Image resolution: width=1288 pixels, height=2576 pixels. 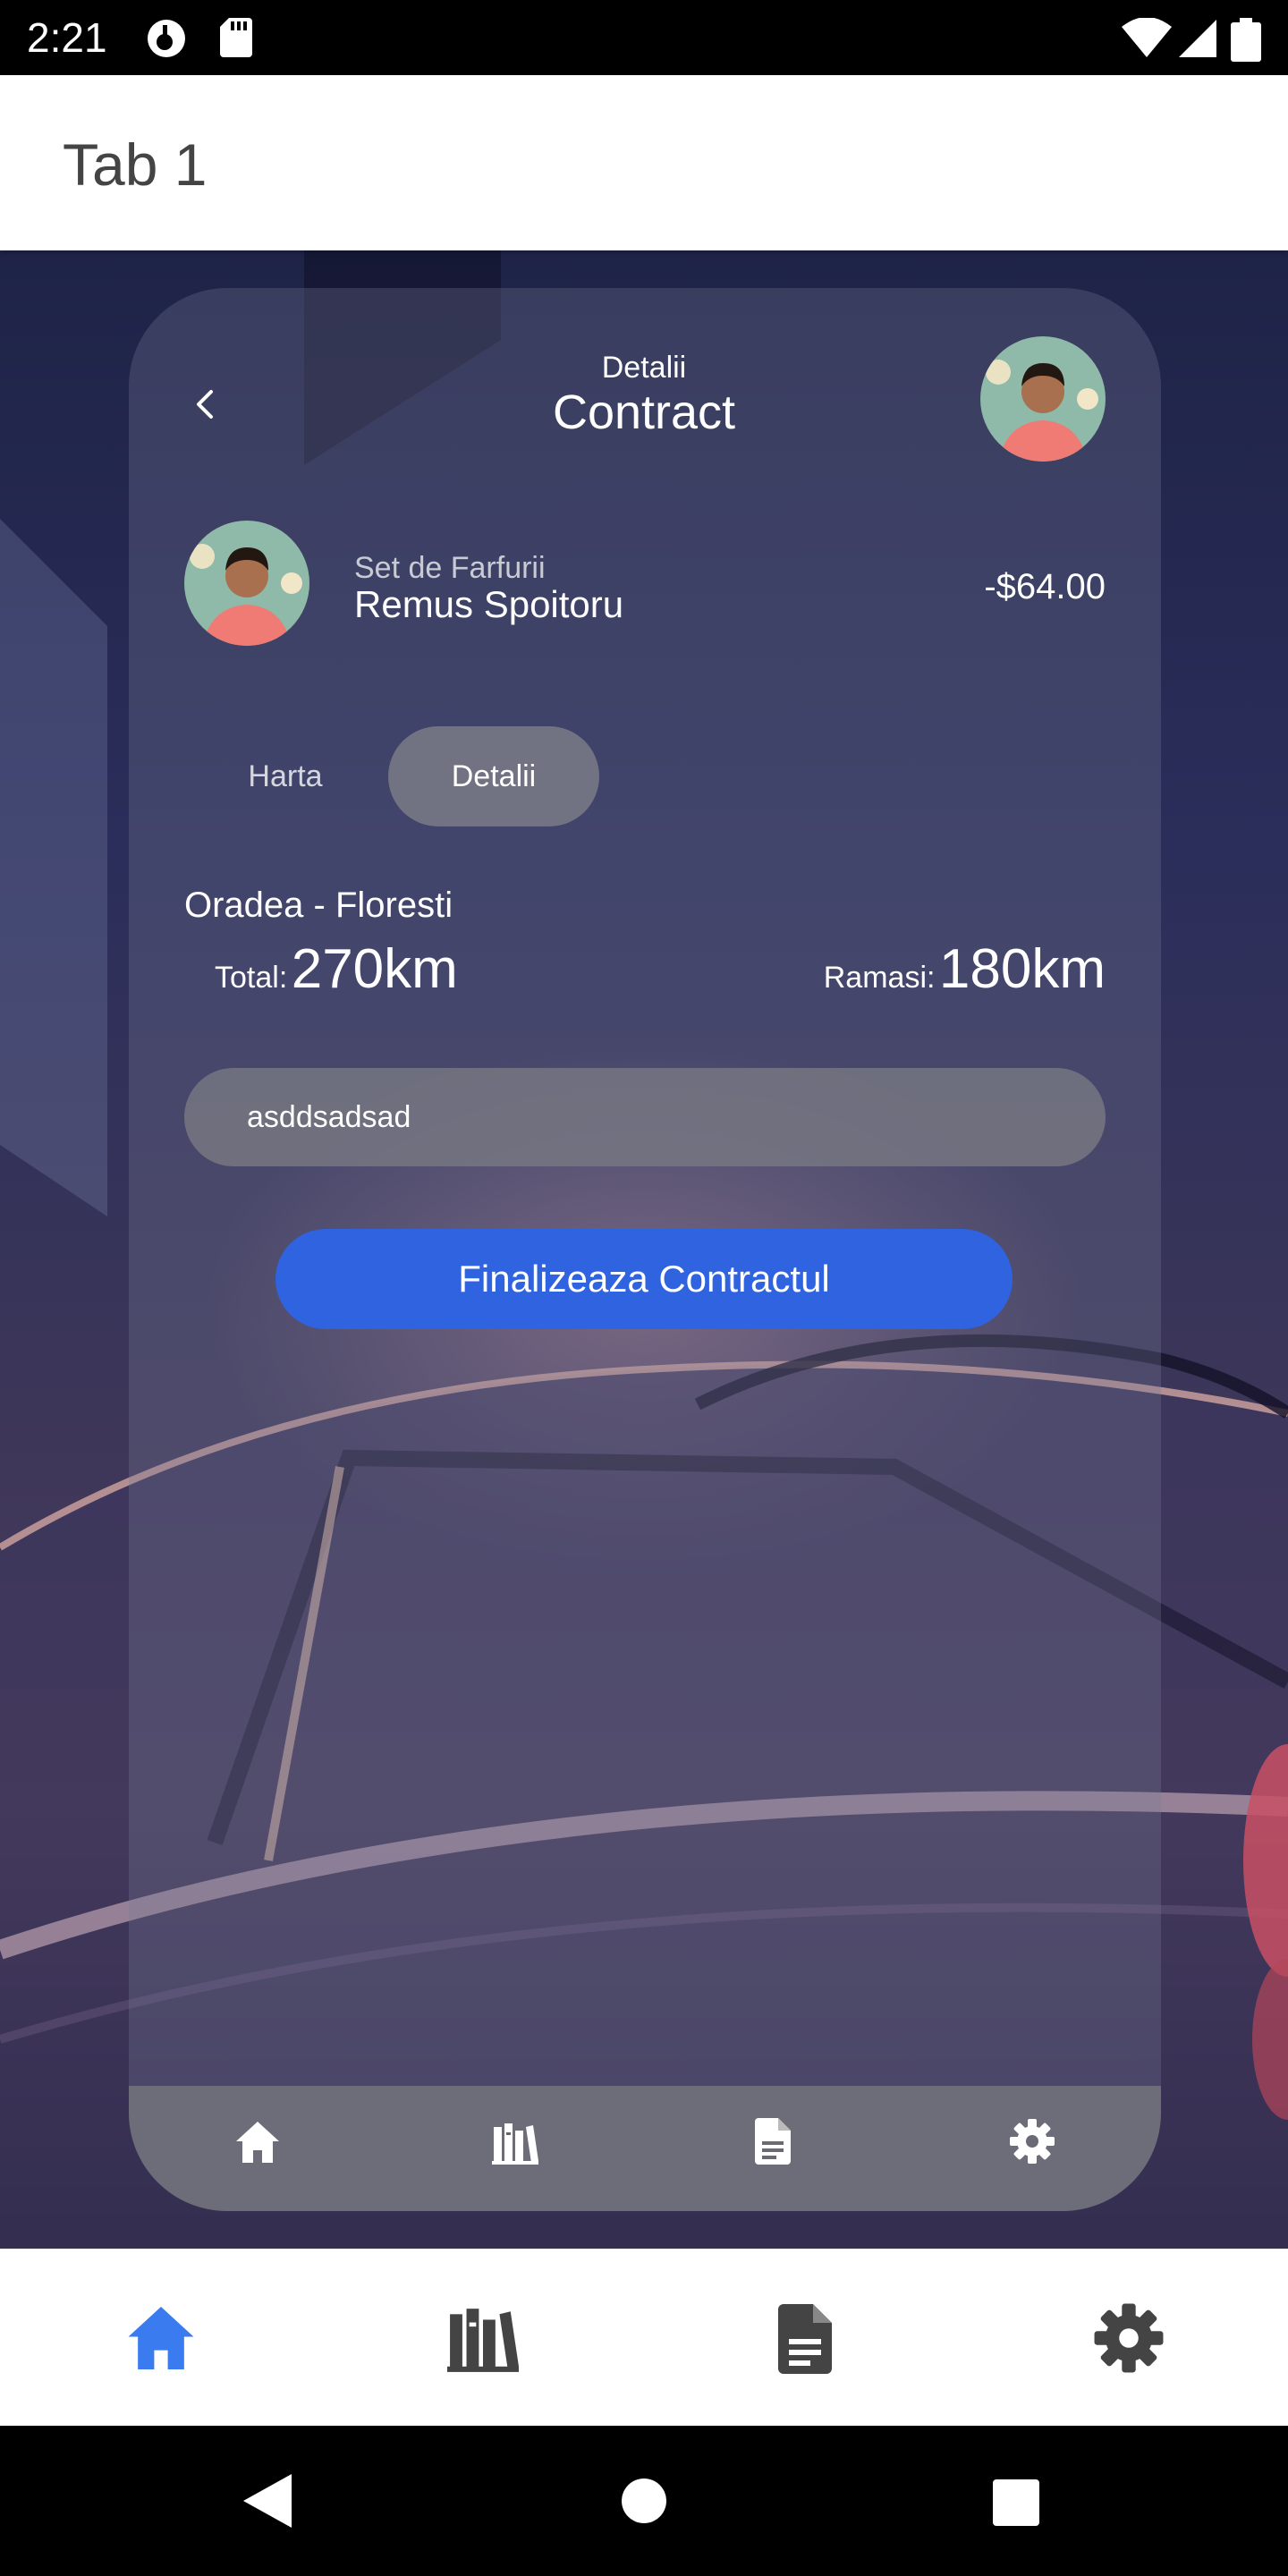 I want to click on remaining-distance: Ramasi: 180km, so click(x=911, y=969).